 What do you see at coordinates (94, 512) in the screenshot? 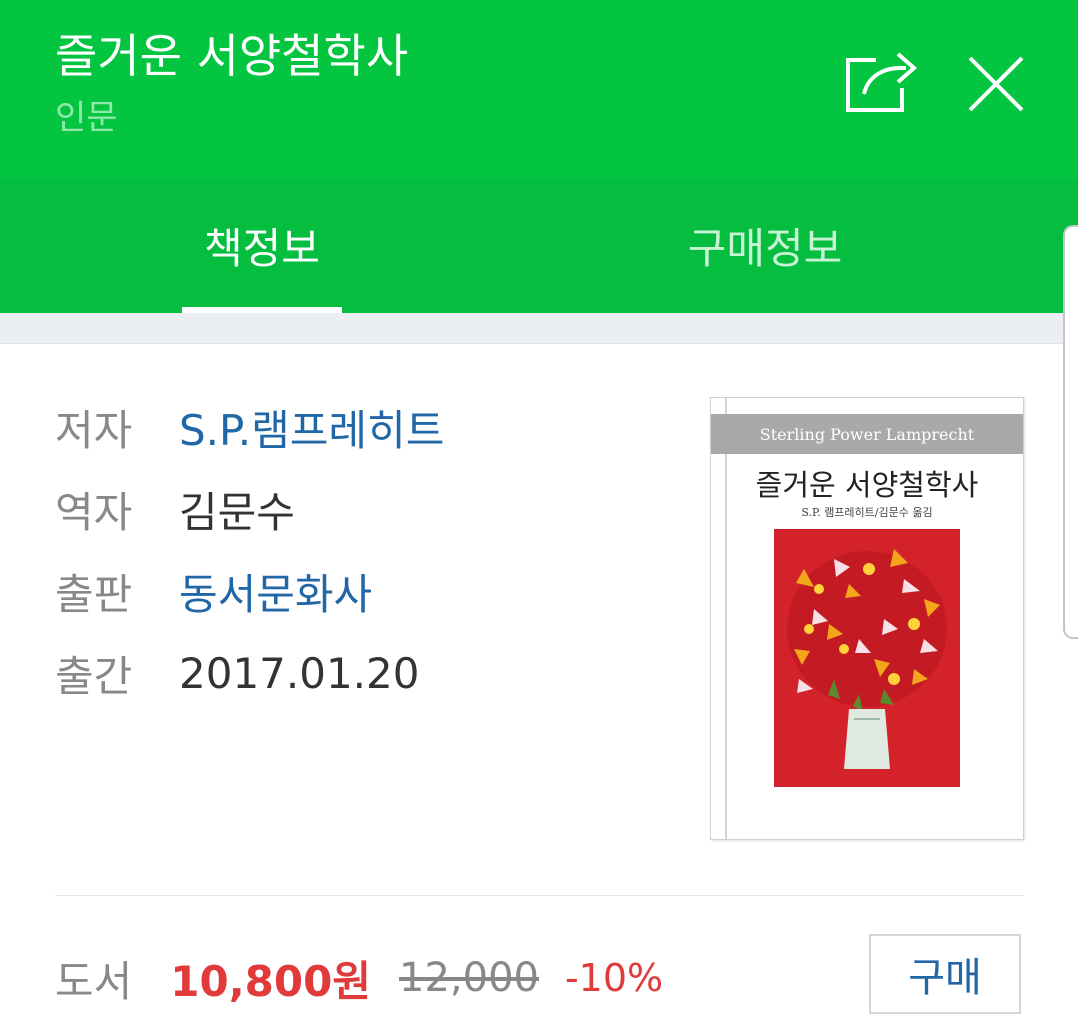
I see `translator-label: 역자` at bounding box center [94, 512].